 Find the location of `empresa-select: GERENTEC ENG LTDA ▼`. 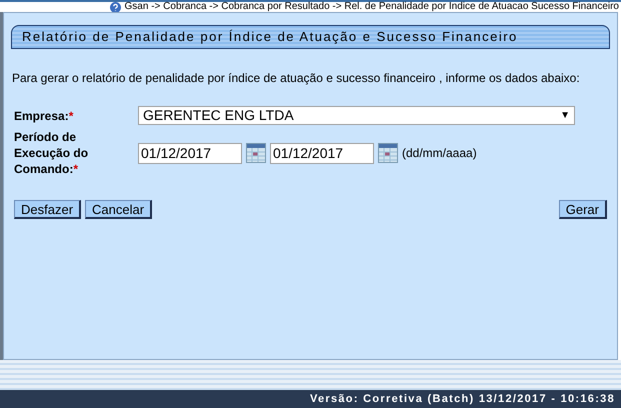

empresa-select: GERENTEC ENG LTDA ▼ is located at coordinates (356, 115).